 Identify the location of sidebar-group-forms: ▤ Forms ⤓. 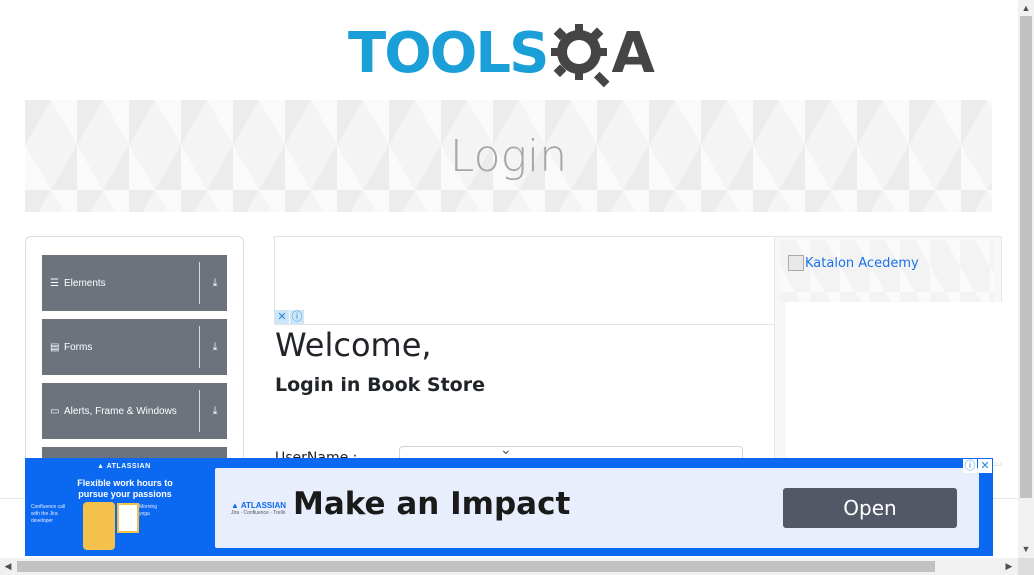
(134, 347).